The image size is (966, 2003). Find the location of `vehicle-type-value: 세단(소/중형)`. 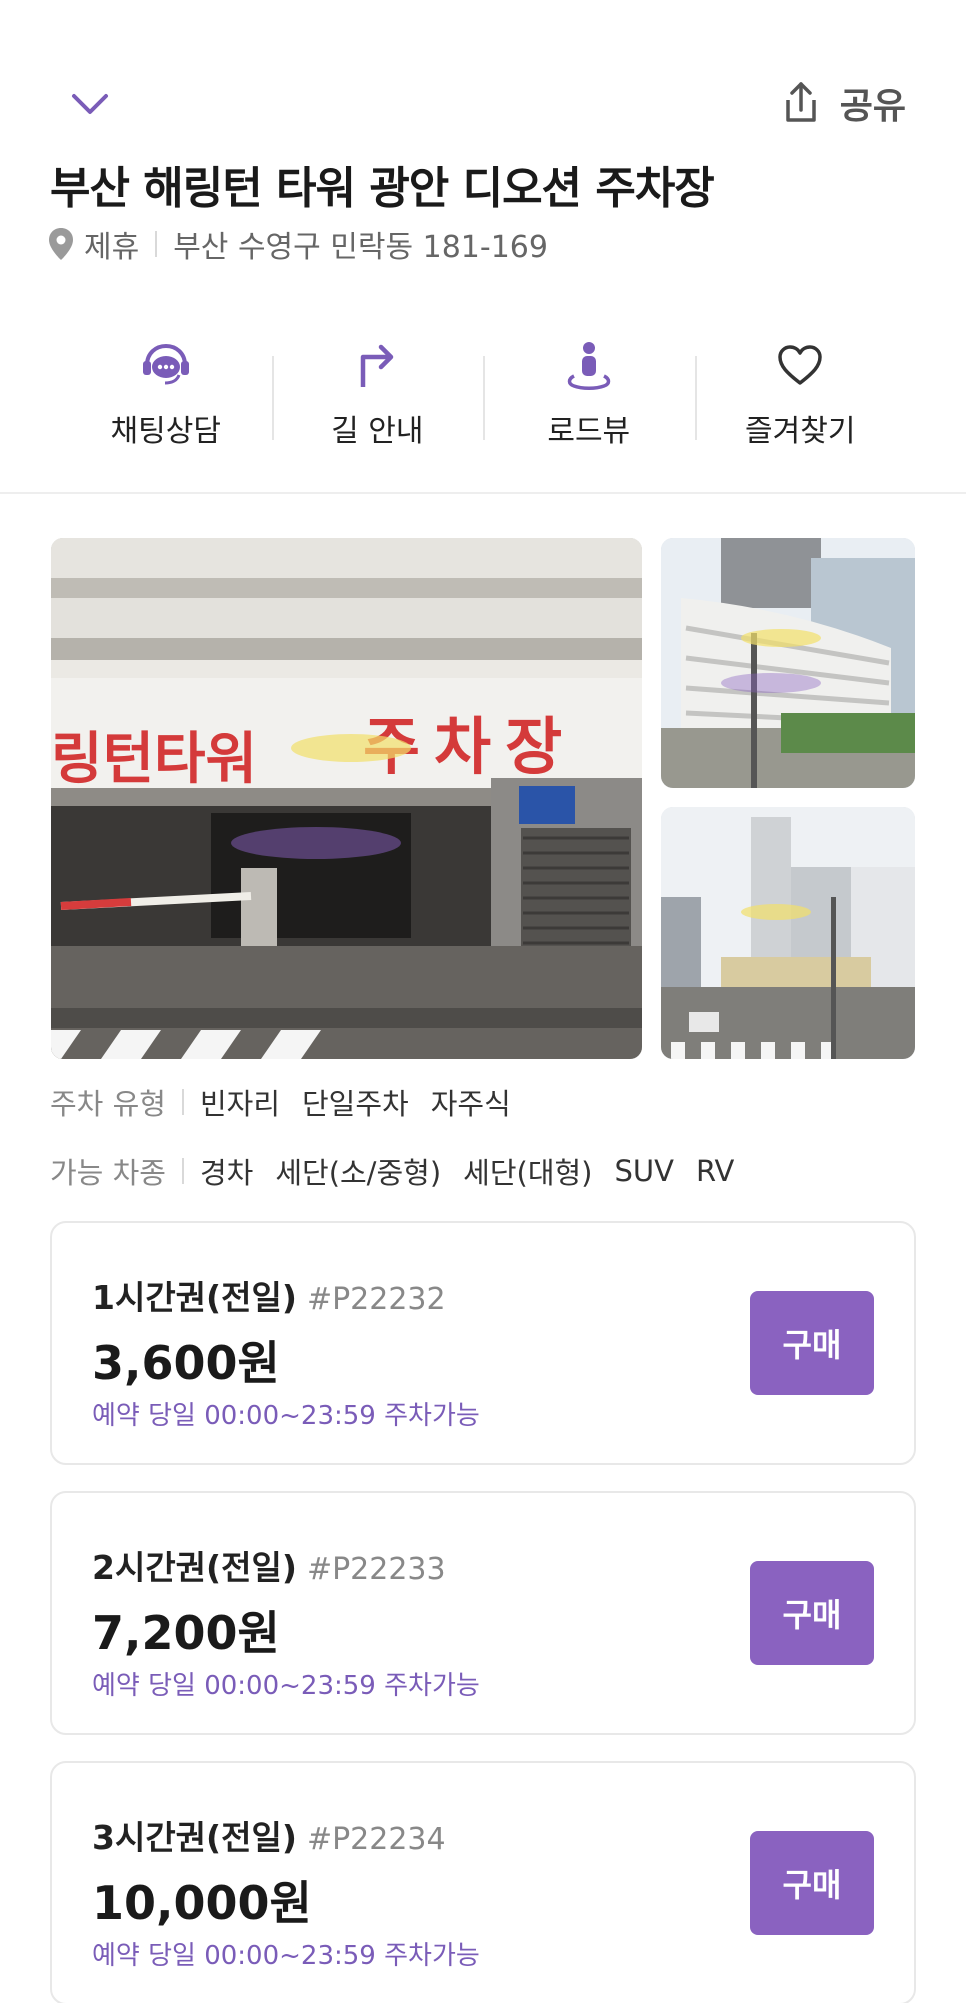

vehicle-type-value: 세단(소/중형) is located at coordinates (358, 1173).